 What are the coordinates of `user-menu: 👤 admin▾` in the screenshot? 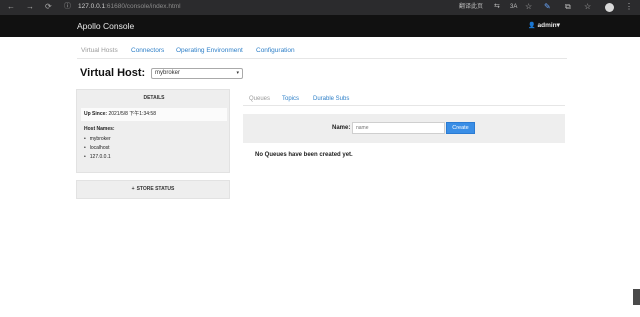 It's located at (544, 26).